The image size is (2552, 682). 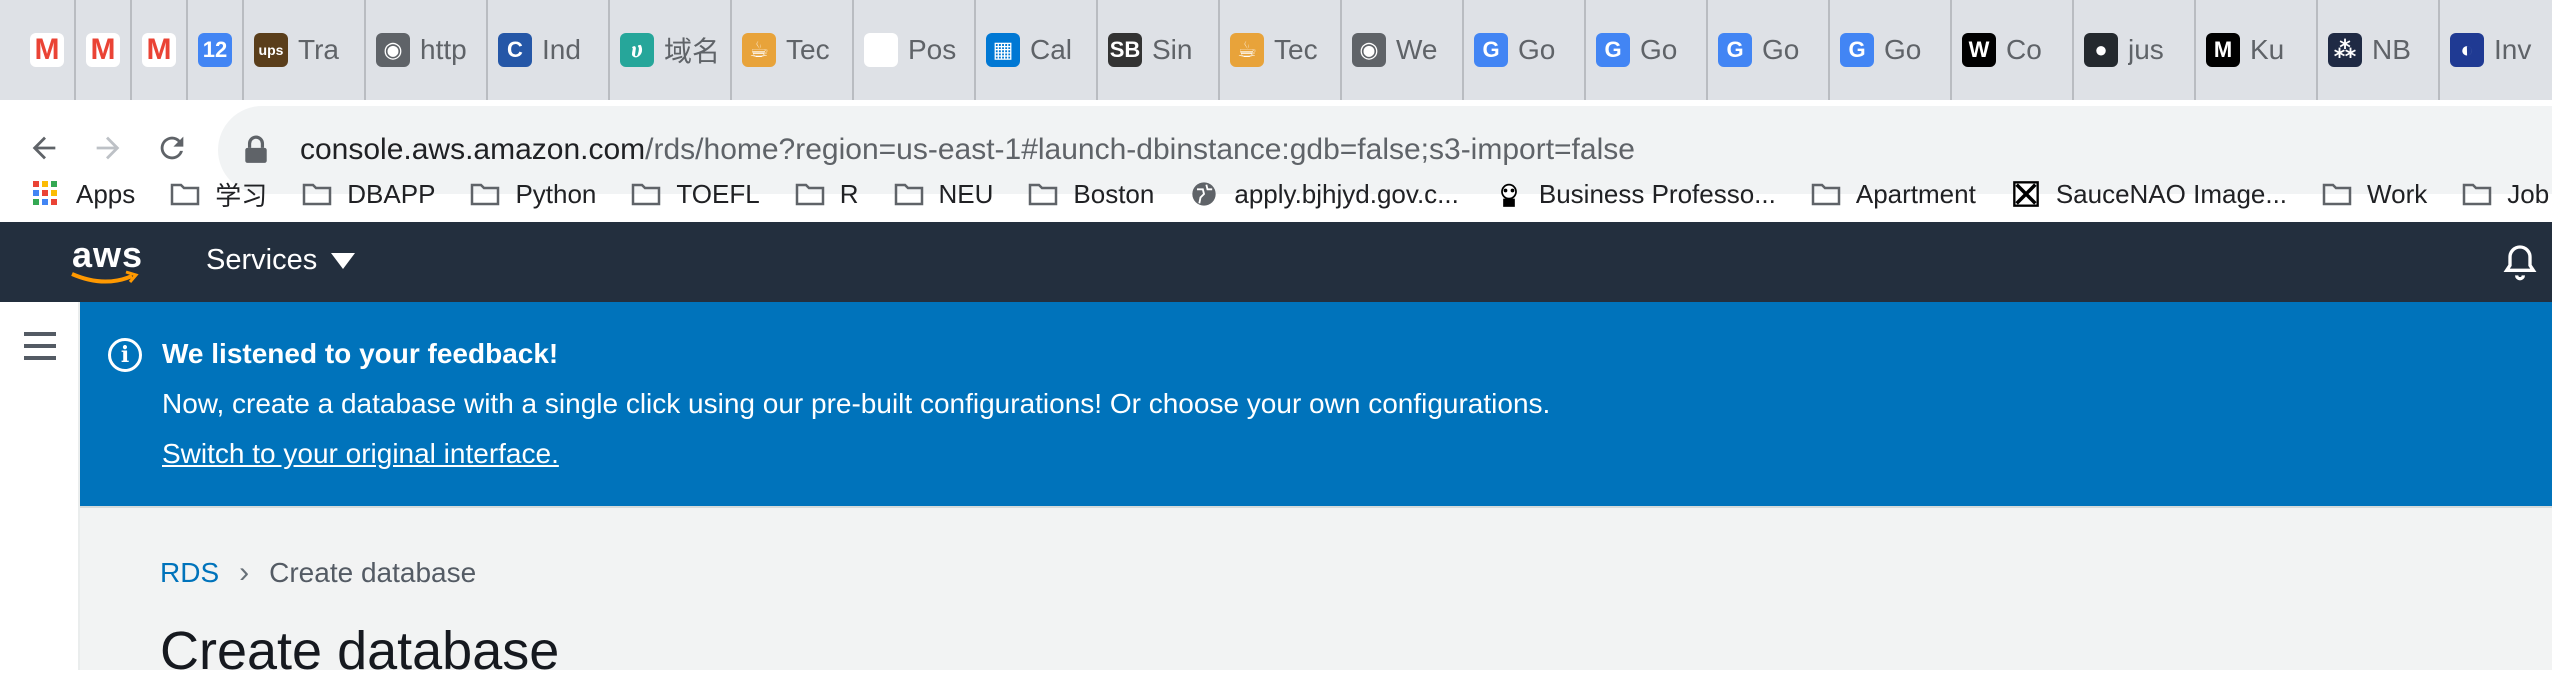 I want to click on original-interface-link: Switch to your original interface., so click(x=360, y=454).